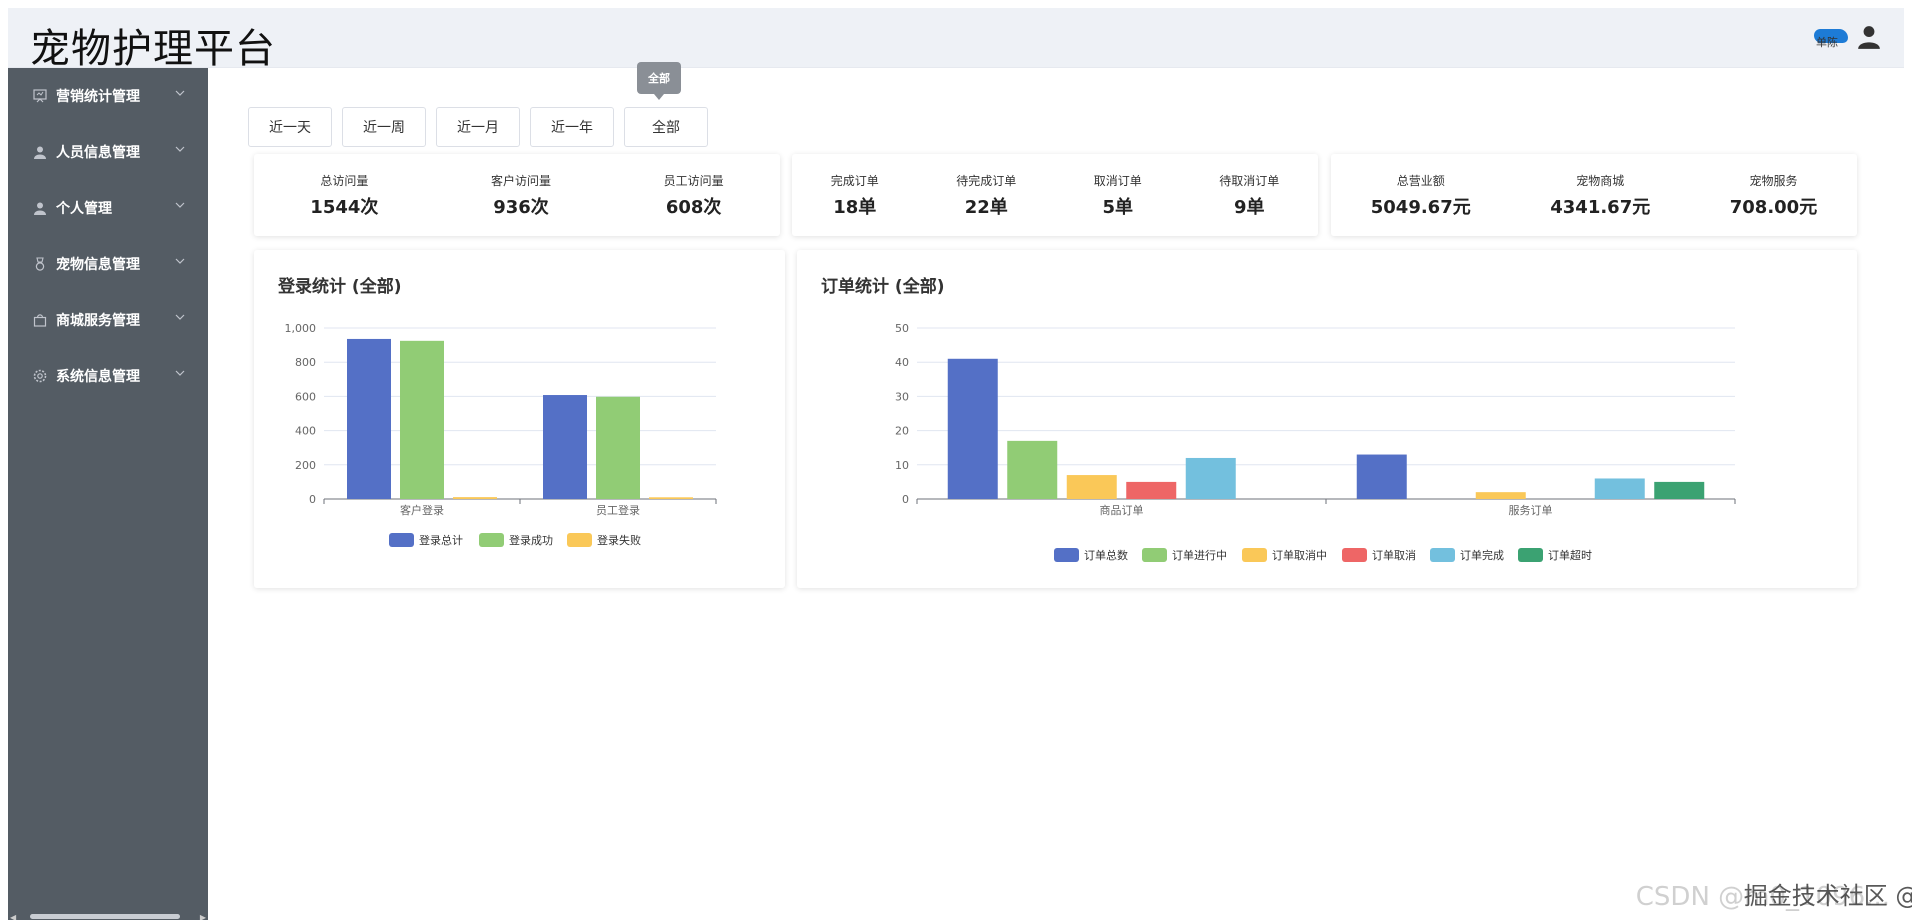  I want to click on x-tick-label: 员工登录, so click(618, 510).